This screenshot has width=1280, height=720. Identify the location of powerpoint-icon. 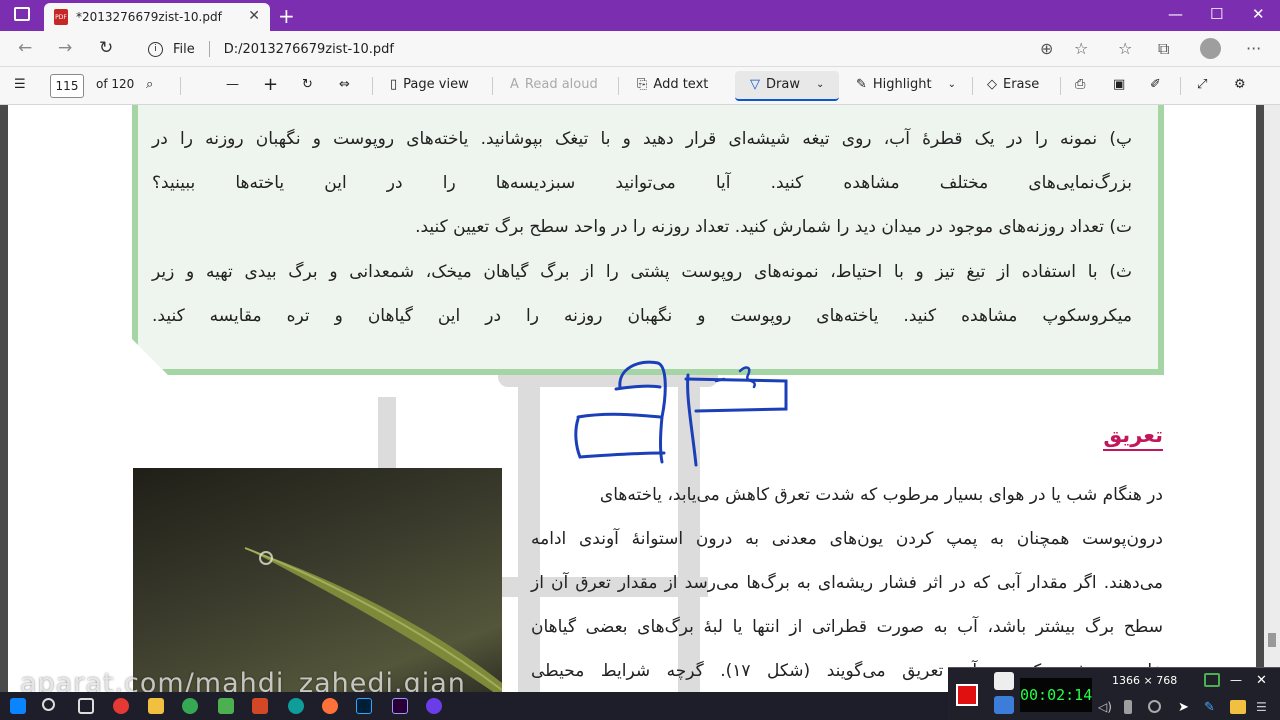
(260, 706).